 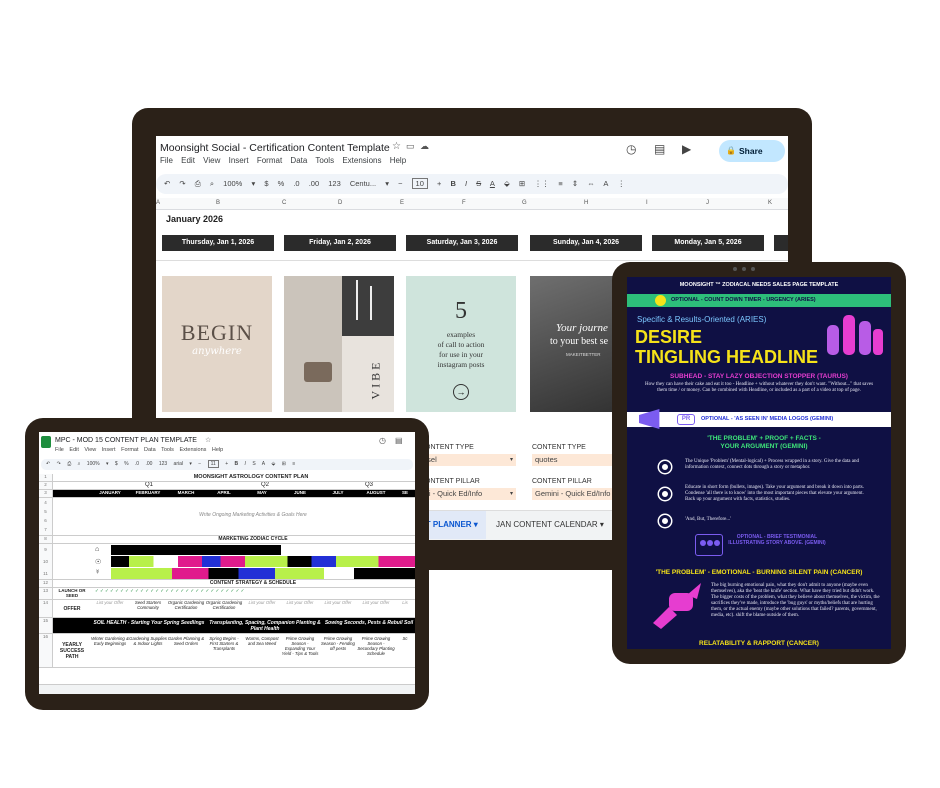 What do you see at coordinates (93, 464) in the screenshot?
I see `zoom-select: 100%` at bounding box center [93, 464].